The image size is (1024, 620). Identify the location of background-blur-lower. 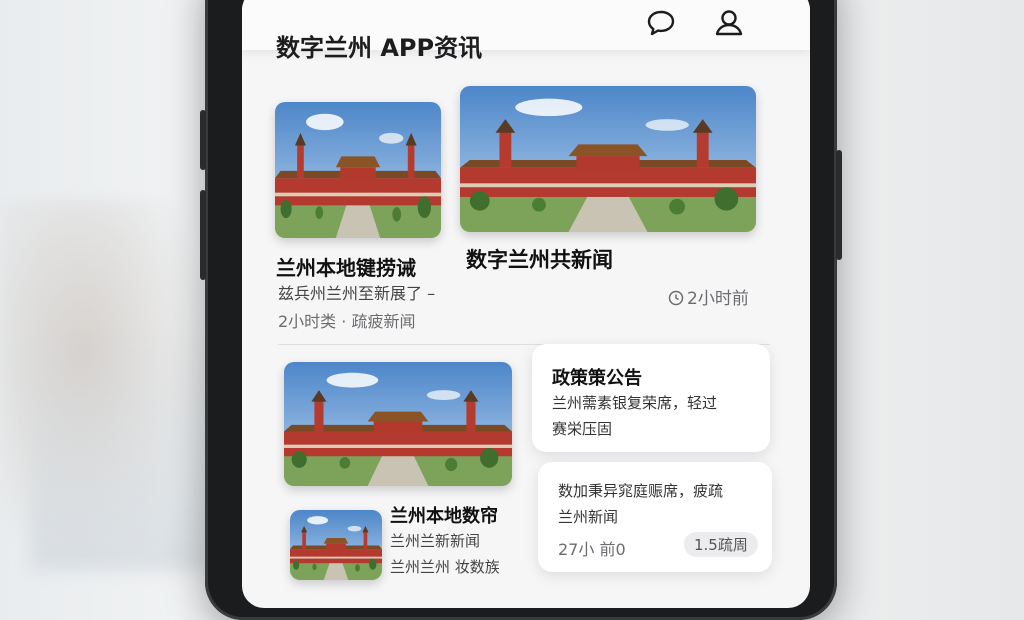
(120, 450).